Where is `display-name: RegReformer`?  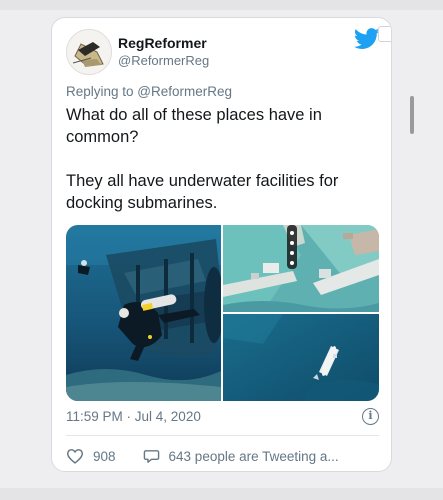
display-name: RegReformer is located at coordinates (162, 43).